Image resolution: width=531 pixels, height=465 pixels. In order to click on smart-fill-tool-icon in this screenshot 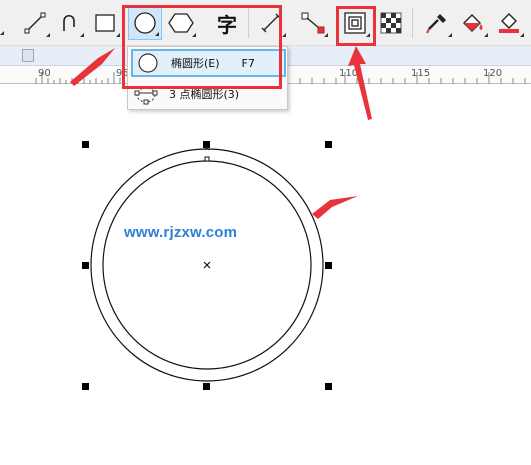, I will do `click(509, 23)`.